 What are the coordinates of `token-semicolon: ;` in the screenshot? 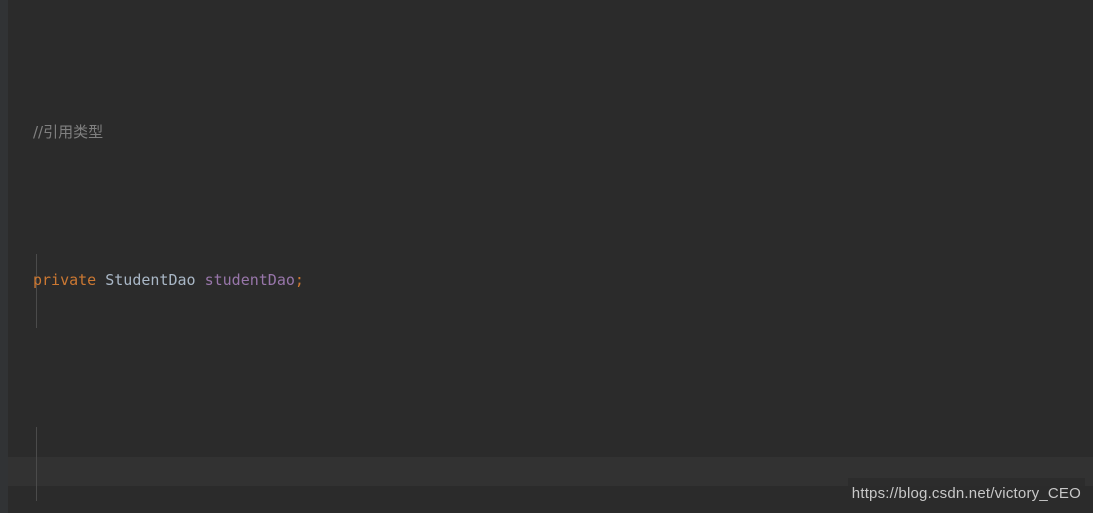 It's located at (299, 279).